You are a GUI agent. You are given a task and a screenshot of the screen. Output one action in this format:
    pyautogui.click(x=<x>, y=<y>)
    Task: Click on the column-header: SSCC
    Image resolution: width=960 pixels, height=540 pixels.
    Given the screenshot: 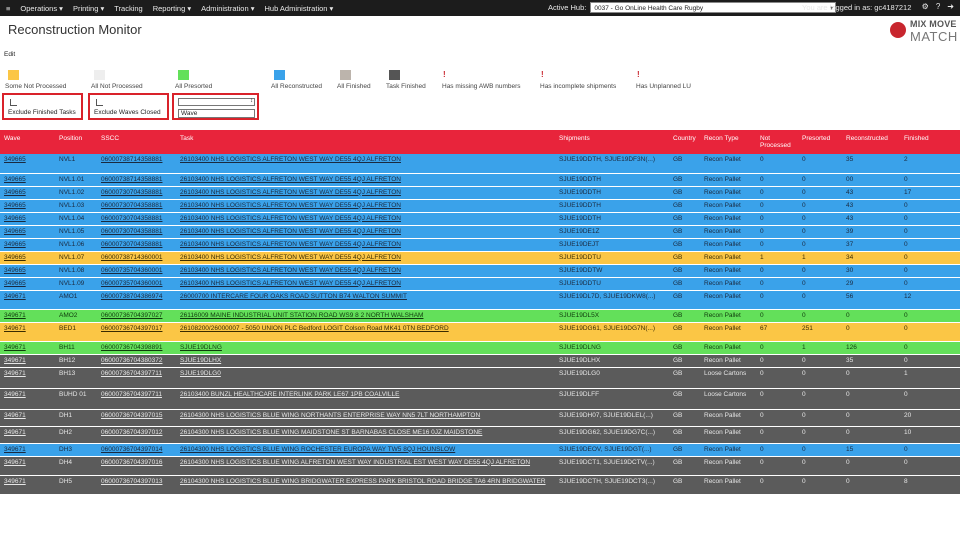 What is the action you would take?
    pyautogui.click(x=136, y=142)
    